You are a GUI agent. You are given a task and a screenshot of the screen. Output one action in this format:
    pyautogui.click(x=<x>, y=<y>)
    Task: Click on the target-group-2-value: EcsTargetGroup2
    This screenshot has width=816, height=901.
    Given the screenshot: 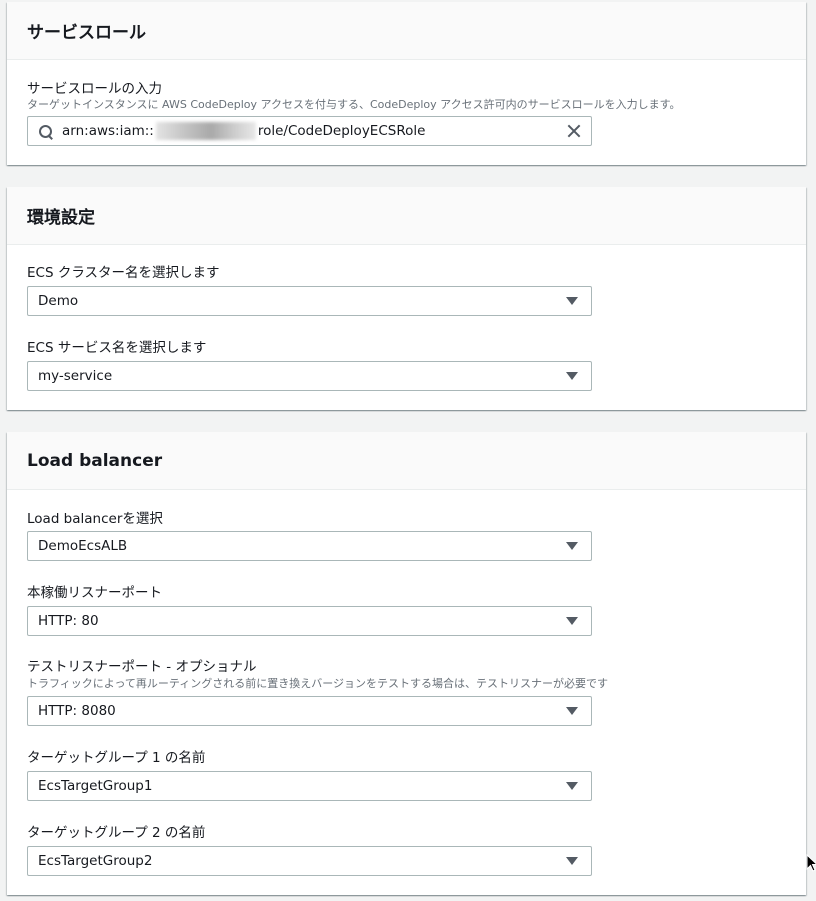 What is the action you would take?
    pyautogui.click(x=95, y=861)
    